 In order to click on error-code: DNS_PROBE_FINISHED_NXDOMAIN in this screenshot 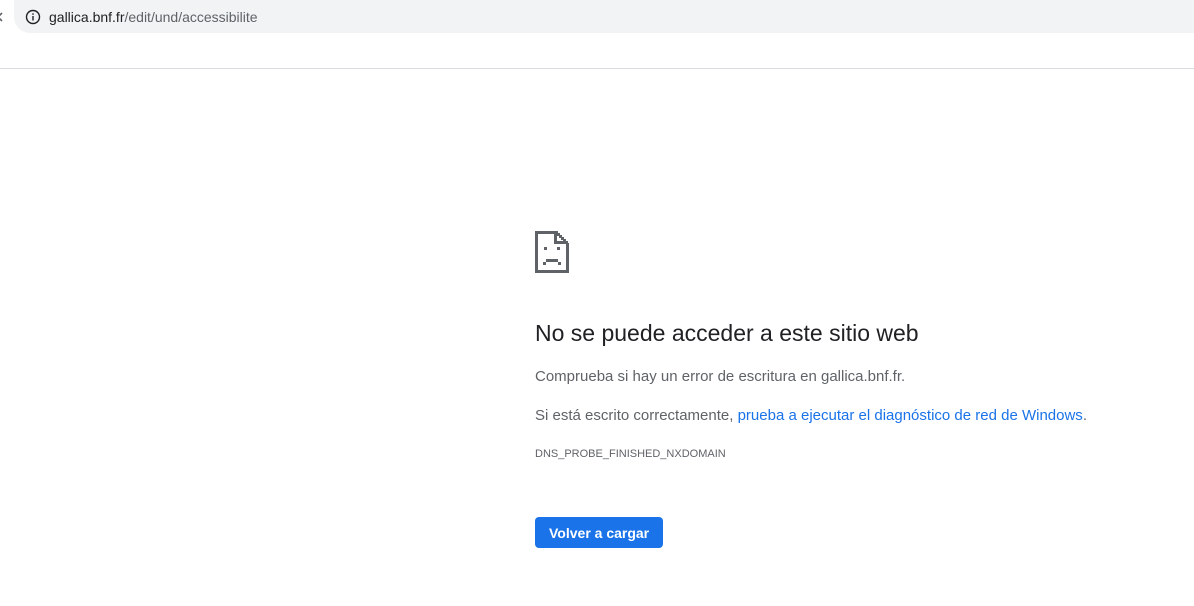, I will do `click(630, 454)`.